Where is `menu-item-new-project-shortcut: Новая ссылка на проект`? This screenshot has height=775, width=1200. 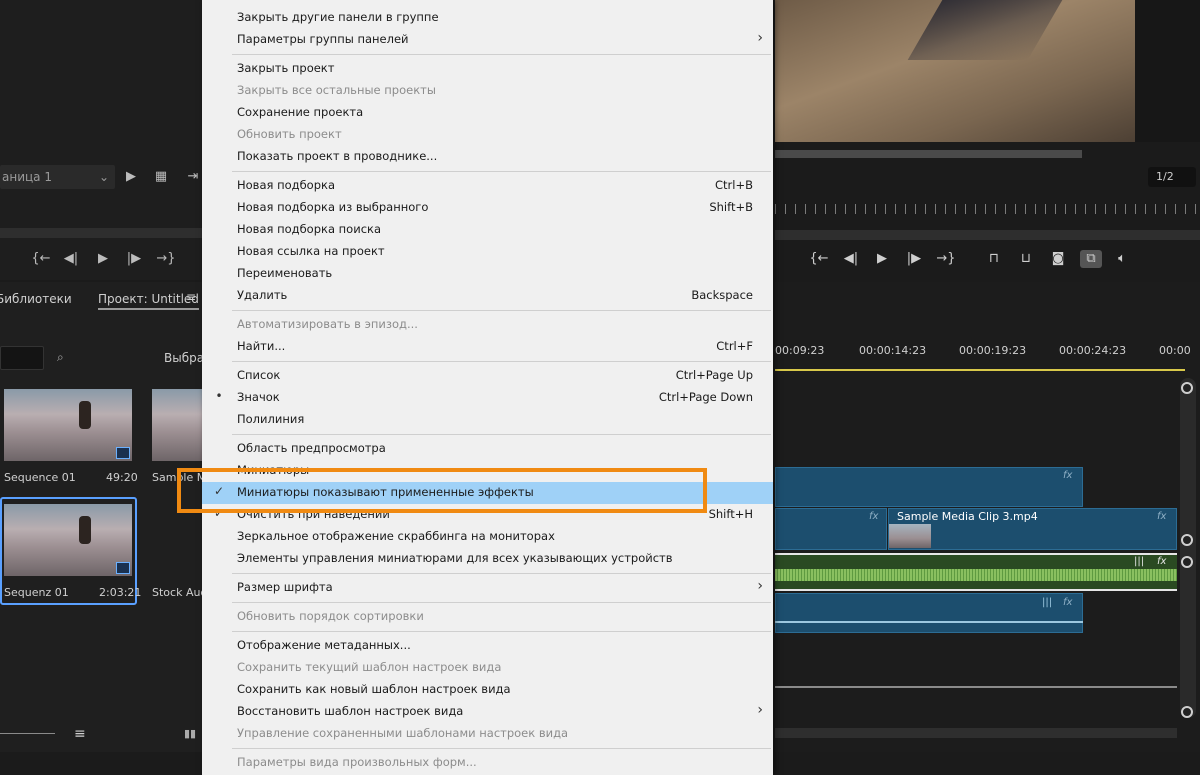
menu-item-new-project-shortcut: Новая ссылка на проект is located at coordinates (487, 252).